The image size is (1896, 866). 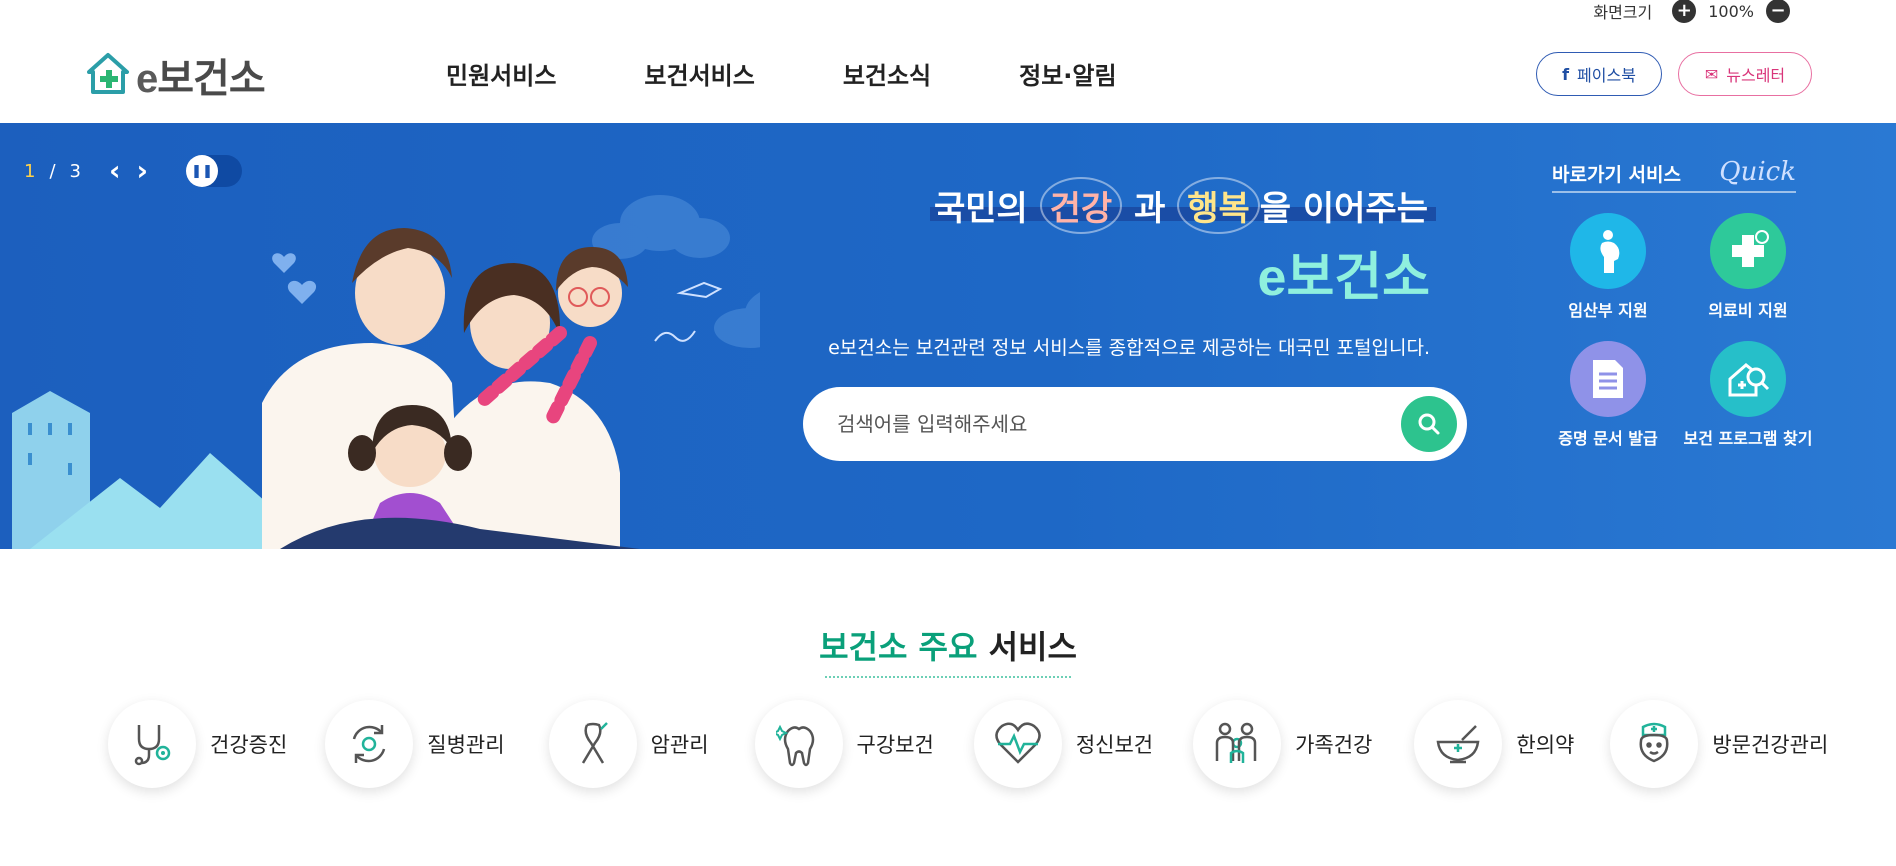 What do you see at coordinates (197, 744) in the screenshot?
I see `service-health-promotion: 건강증진` at bounding box center [197, 744].